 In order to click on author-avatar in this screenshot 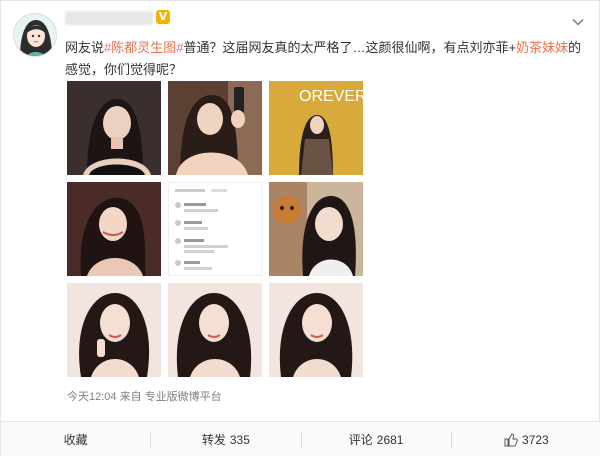, I will do `click(35, 35)`.